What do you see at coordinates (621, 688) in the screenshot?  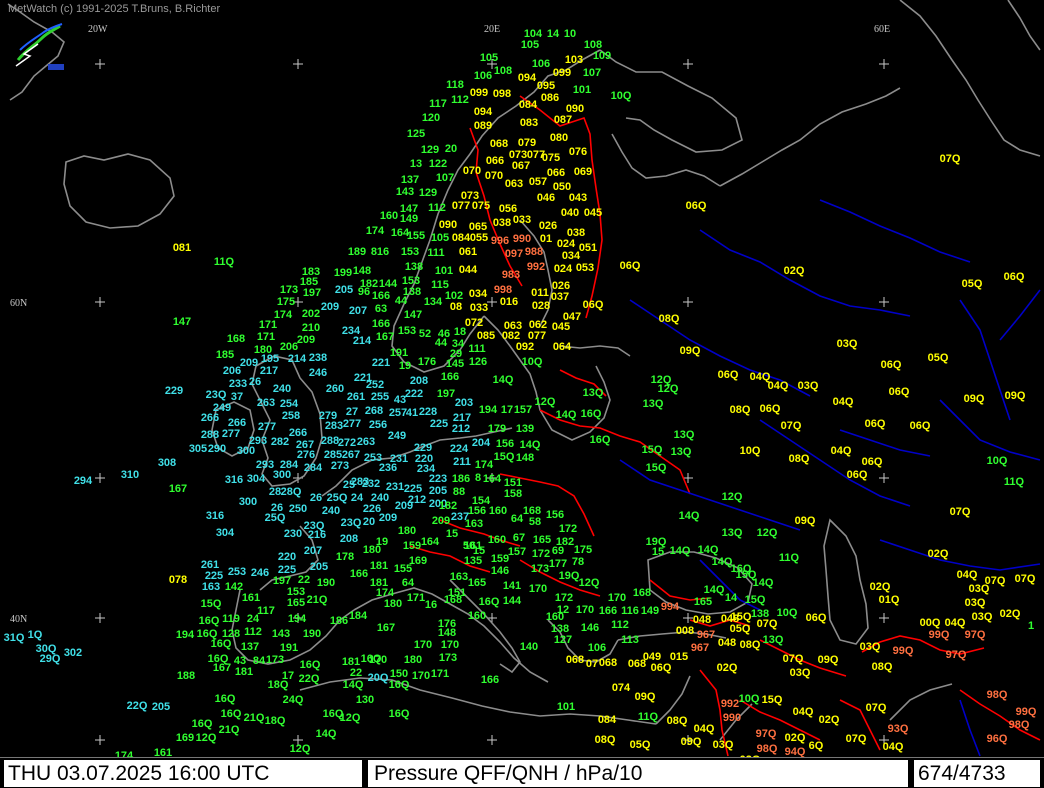 I see `station-pressure-value: 074` at bounding box center [621, 688].